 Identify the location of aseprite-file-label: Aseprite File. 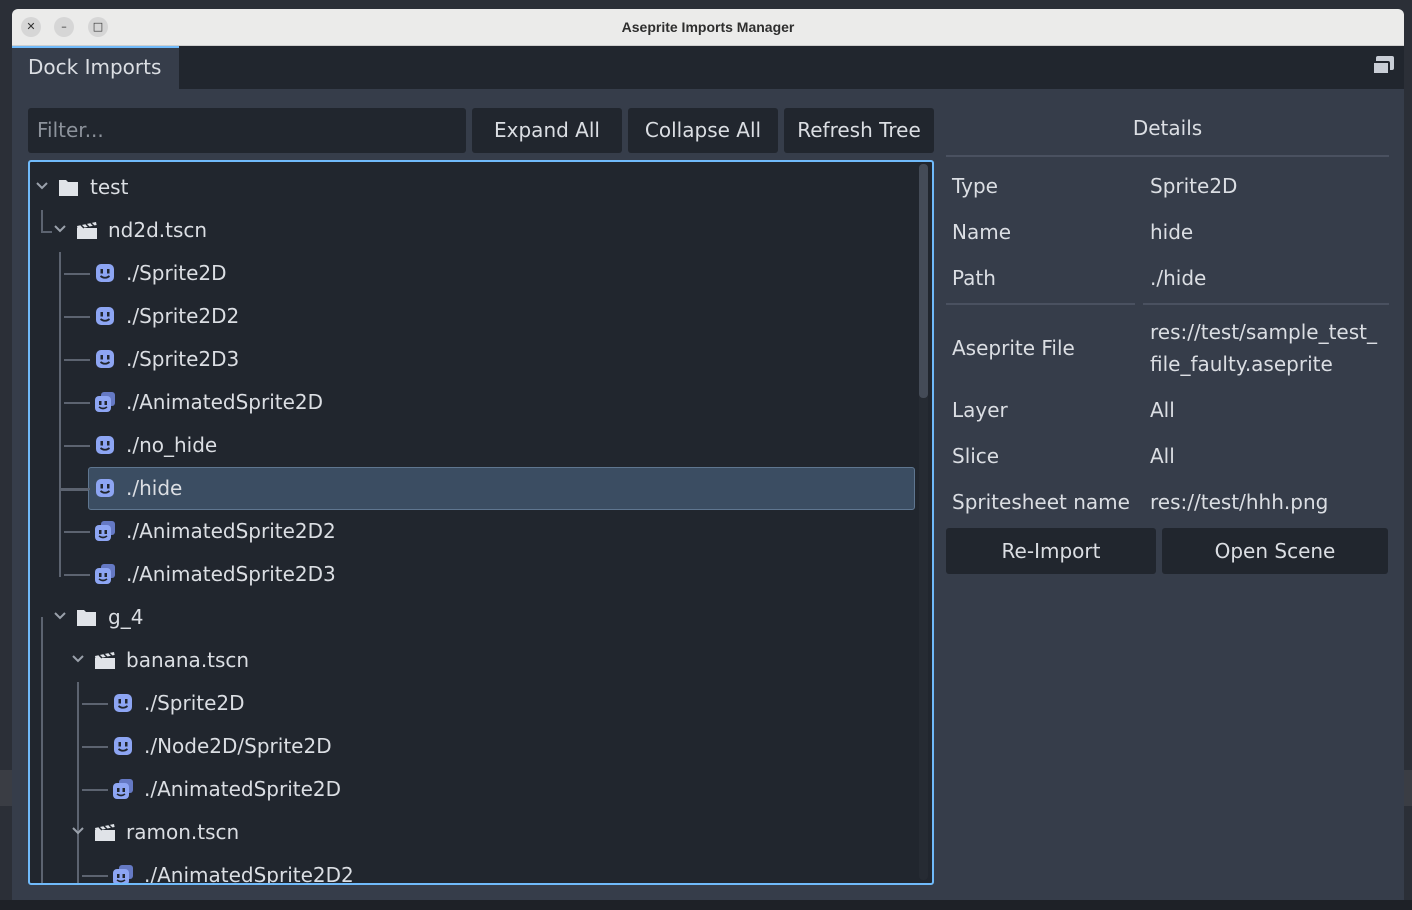
(1013, 348).